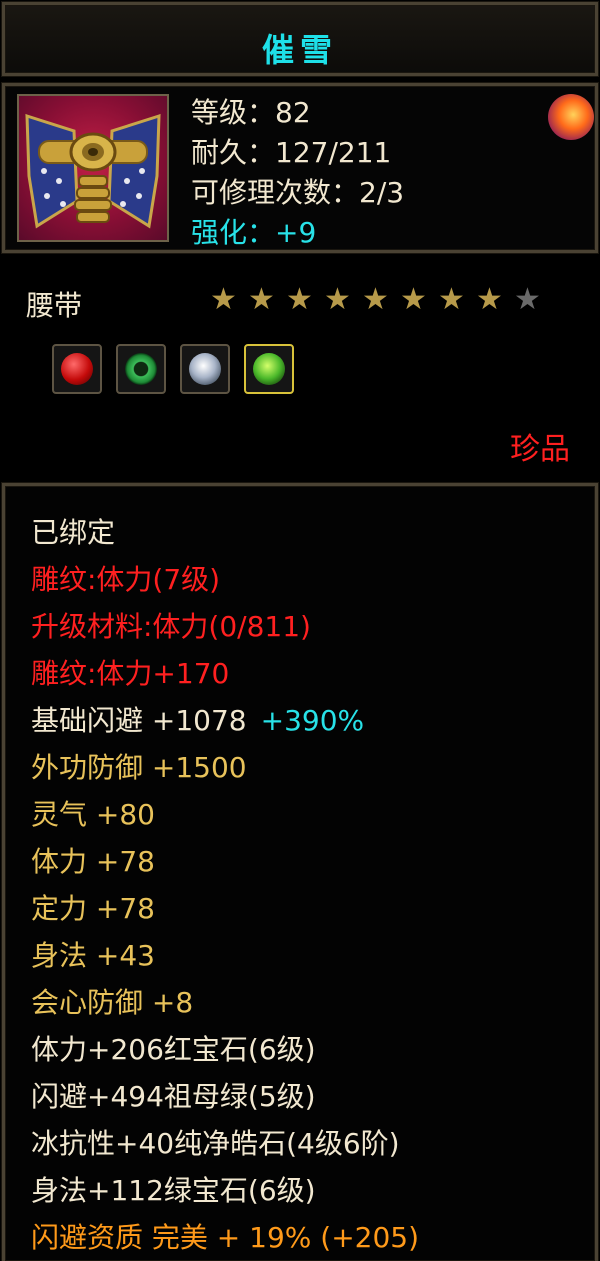 This screenshot has width=600, height=1261. I want to click on item-name: 催雪, so click(299, 50).